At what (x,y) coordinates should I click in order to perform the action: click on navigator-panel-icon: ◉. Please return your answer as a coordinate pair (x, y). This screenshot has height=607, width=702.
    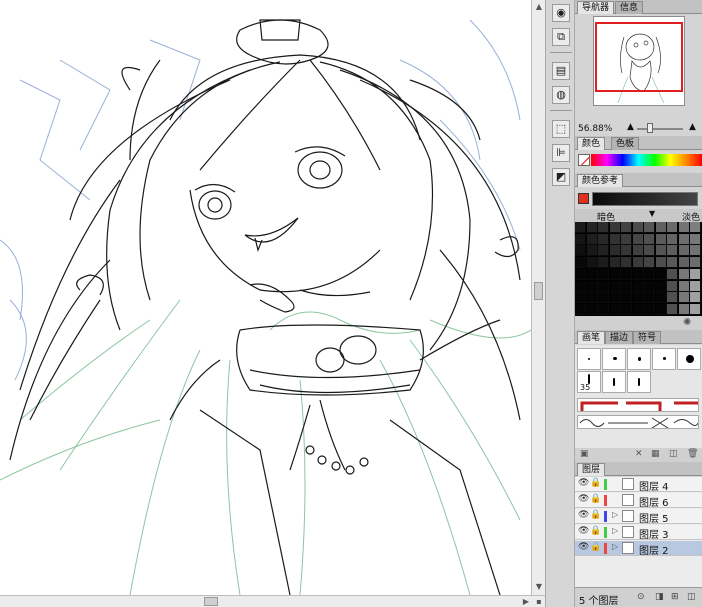
    Looking at the image, I should click on (561, 13).